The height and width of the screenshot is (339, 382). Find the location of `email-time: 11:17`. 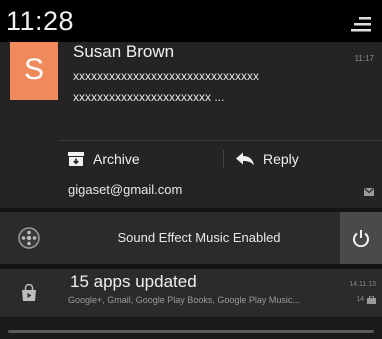

email-time: 11:17 is located at coordinates (364, 58).